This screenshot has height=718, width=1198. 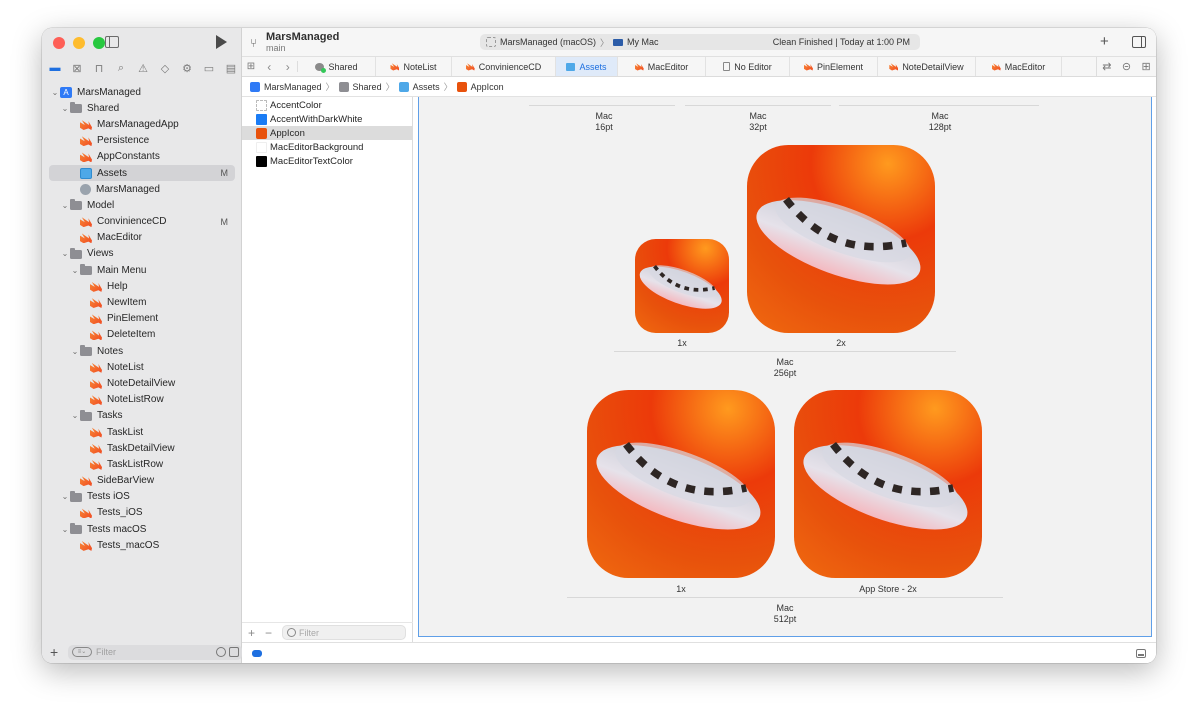 What do you see at coordinates (142, 92) in the screenshot?
I see `tree-item: ⌄ A MarsManaged` at bounding box center [142, 92].